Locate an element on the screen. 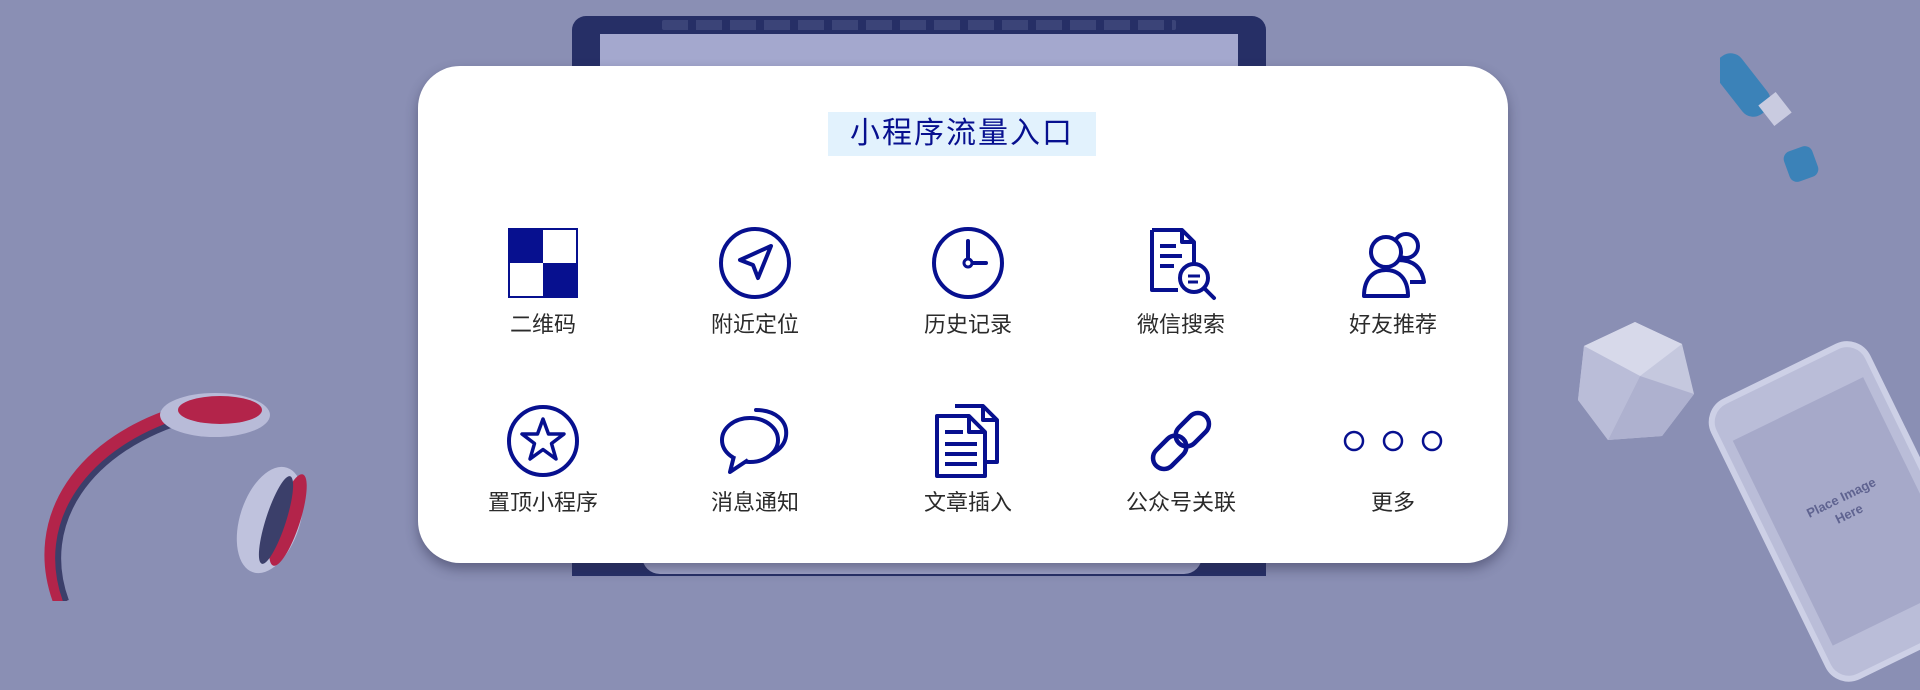 The height and width of the screenshot is (690, 1920). entry-message-notify: 消息通知 is located at coordinates (755, 477).